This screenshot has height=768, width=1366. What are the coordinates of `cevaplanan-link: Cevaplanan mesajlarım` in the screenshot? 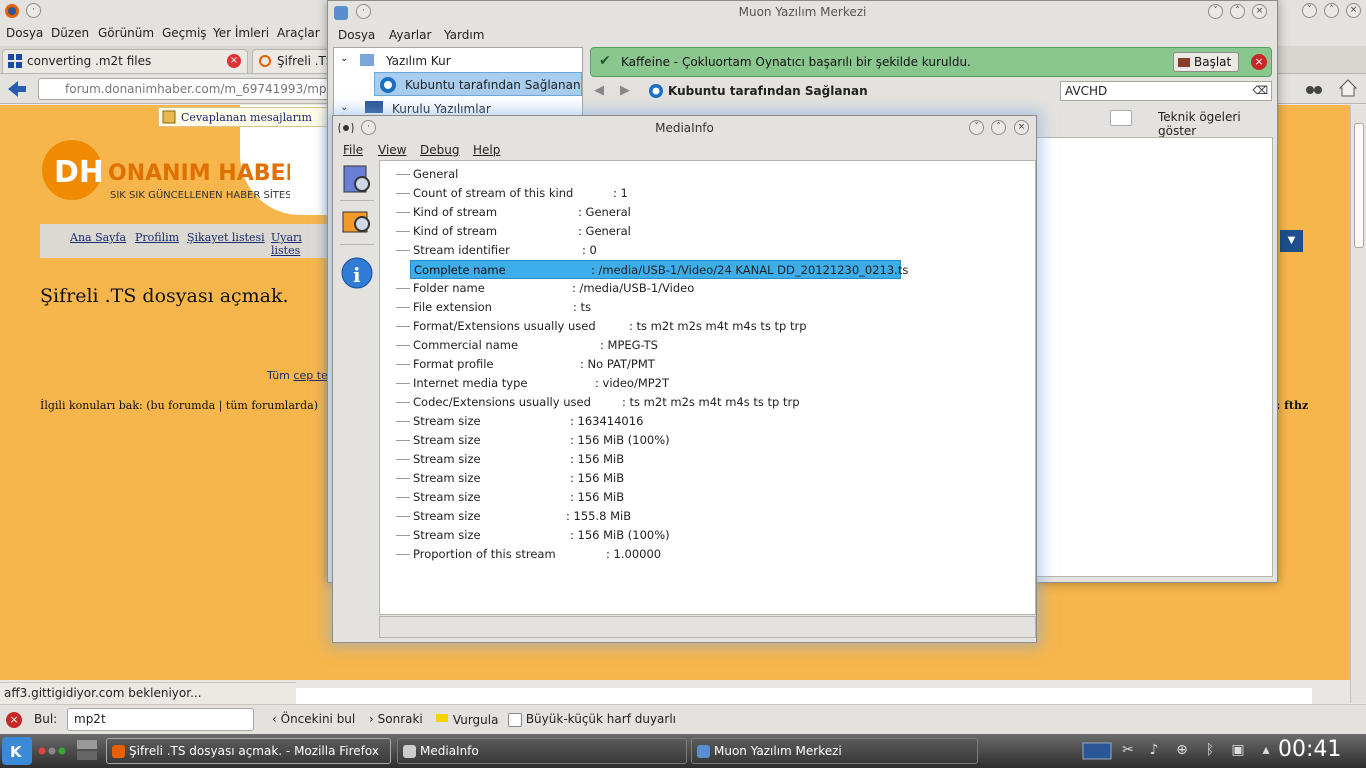 It's located at (244, 117).